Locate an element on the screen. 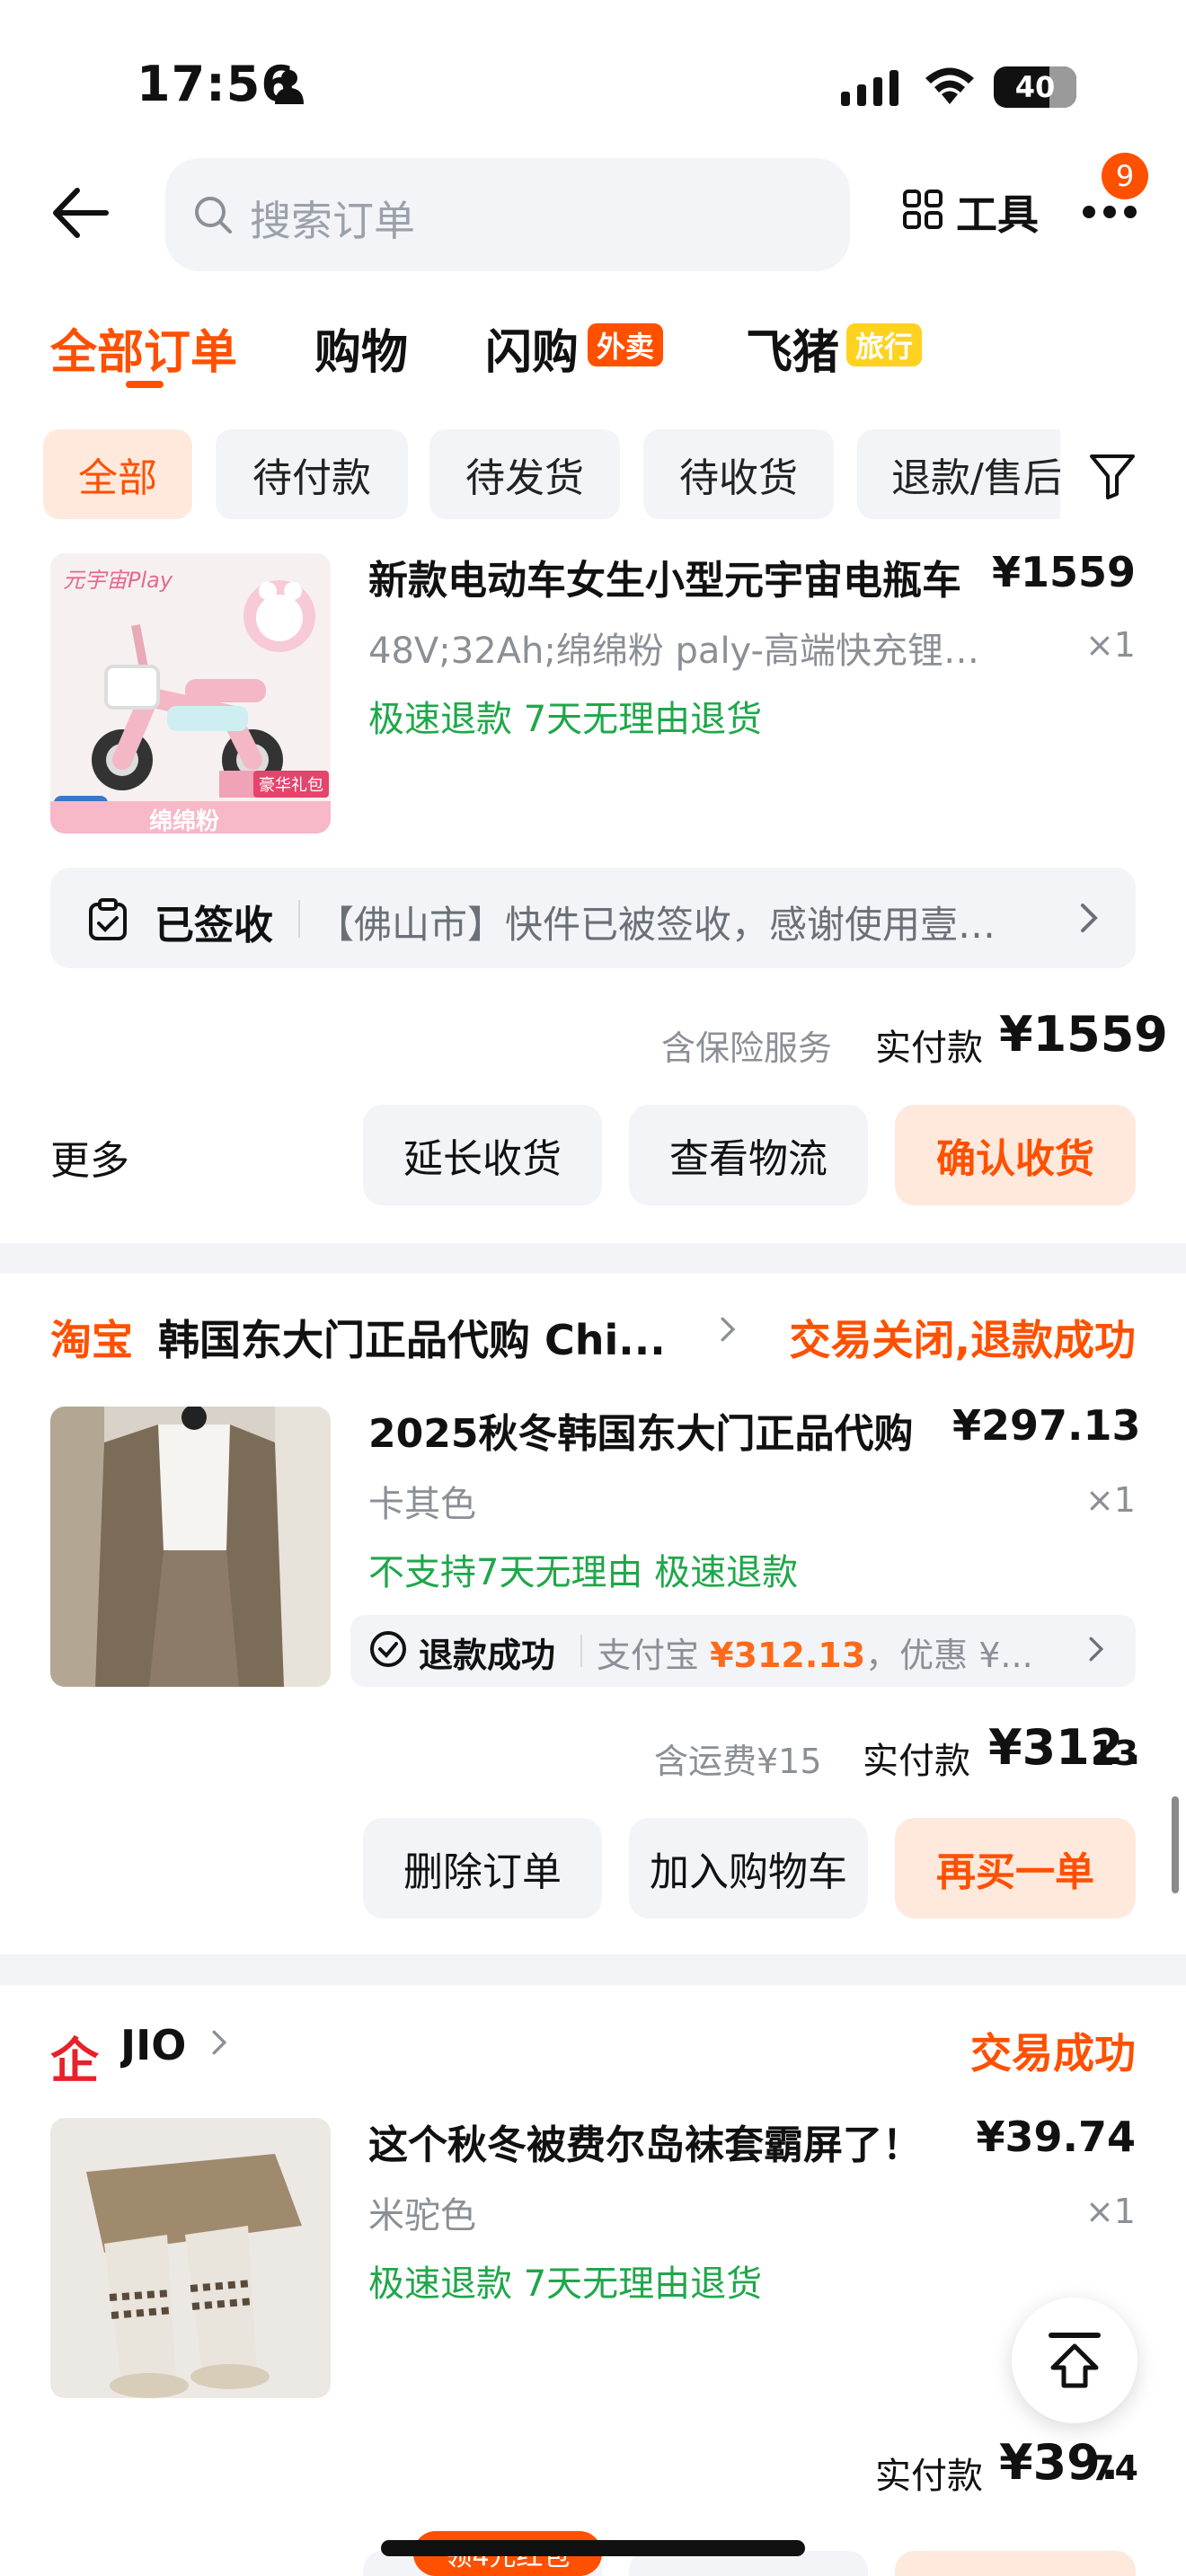 Image resolution: width=1186 pixels, height=2576 pixels. leg-warmers-illustration is located at coordinates (190, 2258).